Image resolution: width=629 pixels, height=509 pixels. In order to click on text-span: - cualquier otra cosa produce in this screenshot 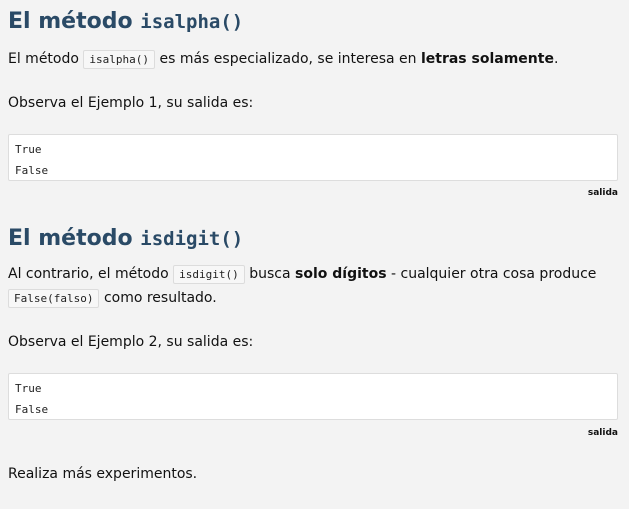, I will do `click(494, 274)`.